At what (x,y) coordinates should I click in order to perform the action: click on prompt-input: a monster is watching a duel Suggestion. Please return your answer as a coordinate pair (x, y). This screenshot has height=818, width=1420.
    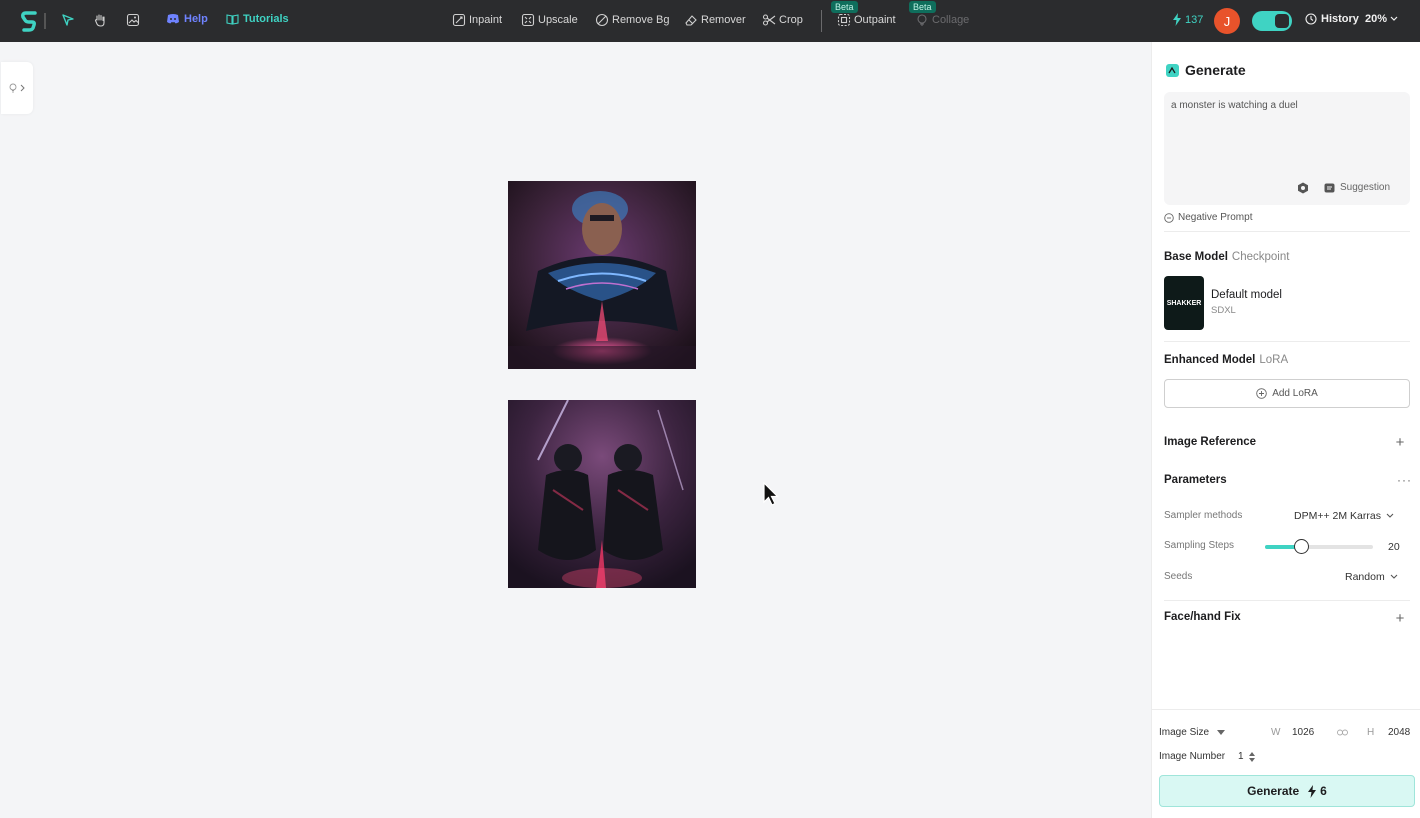
    Looking at the image, I should click on (1287, 148).